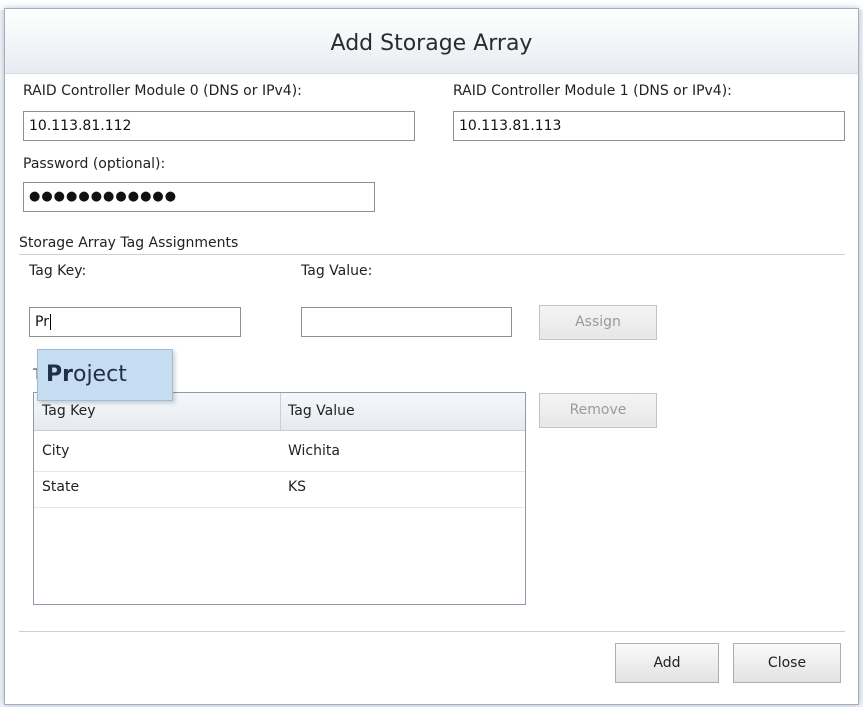 The image size is (863, 707). Describe the element at coordinates (649, 126) in the screenshot. I see `controller1-input: 10.113.81.113` at that location.